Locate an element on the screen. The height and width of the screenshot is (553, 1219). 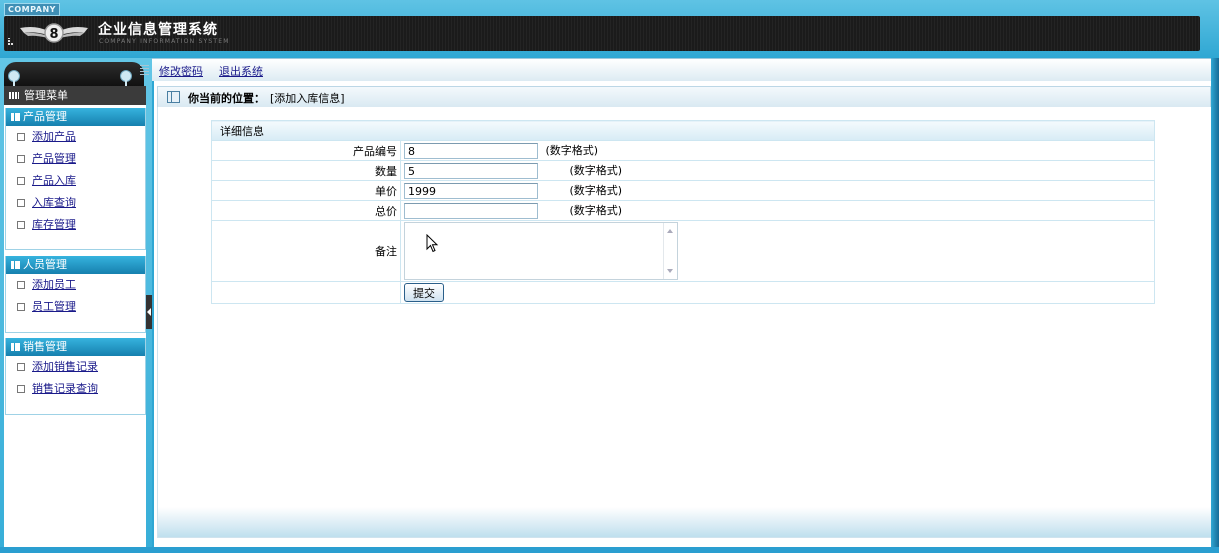
sidebar-link: 销售记录查询 is located at coordinates (65, 388).